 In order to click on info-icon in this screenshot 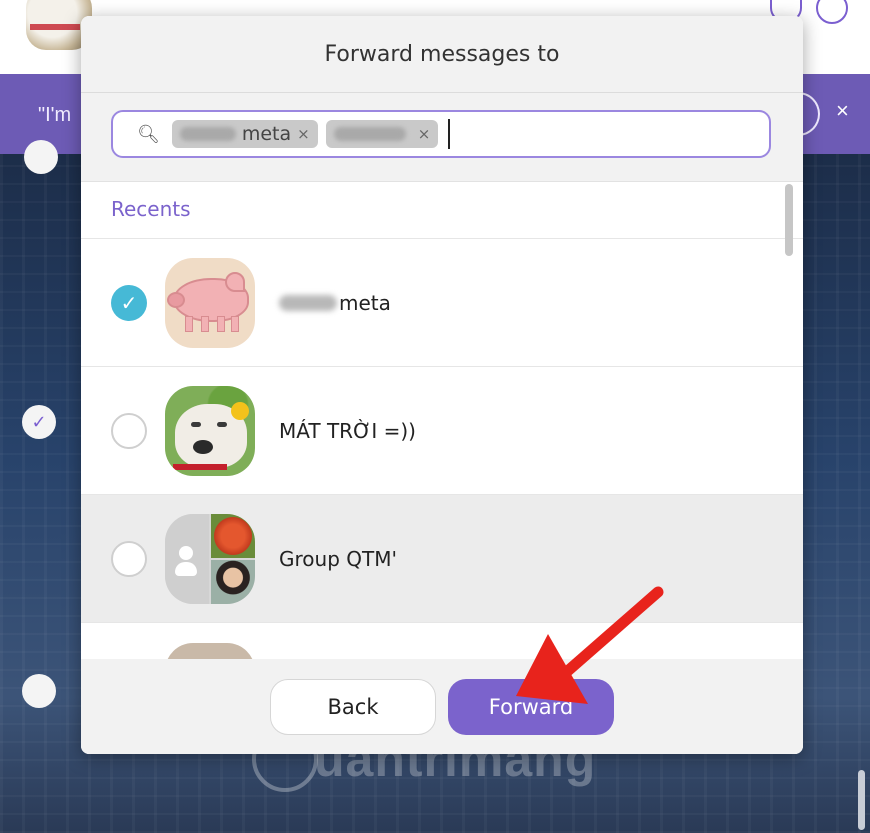, I will do `click(832, 12)`.